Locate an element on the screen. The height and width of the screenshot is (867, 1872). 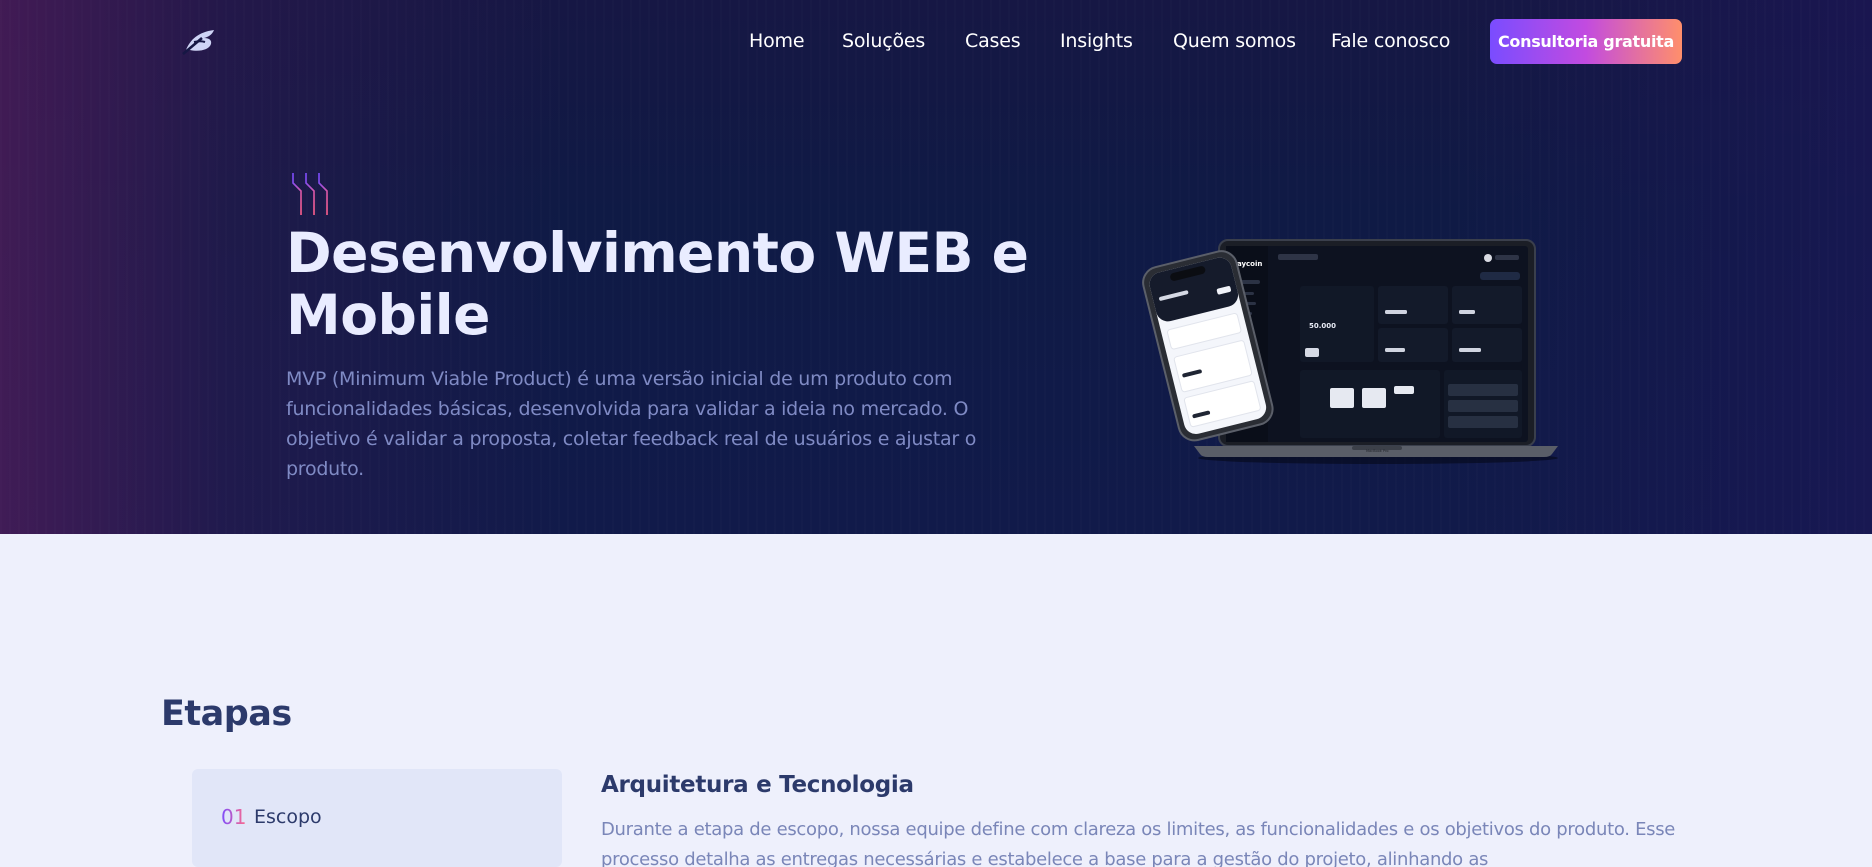
nav-fale-conosco: Fale conosco is located at coordinates (1390, 41).